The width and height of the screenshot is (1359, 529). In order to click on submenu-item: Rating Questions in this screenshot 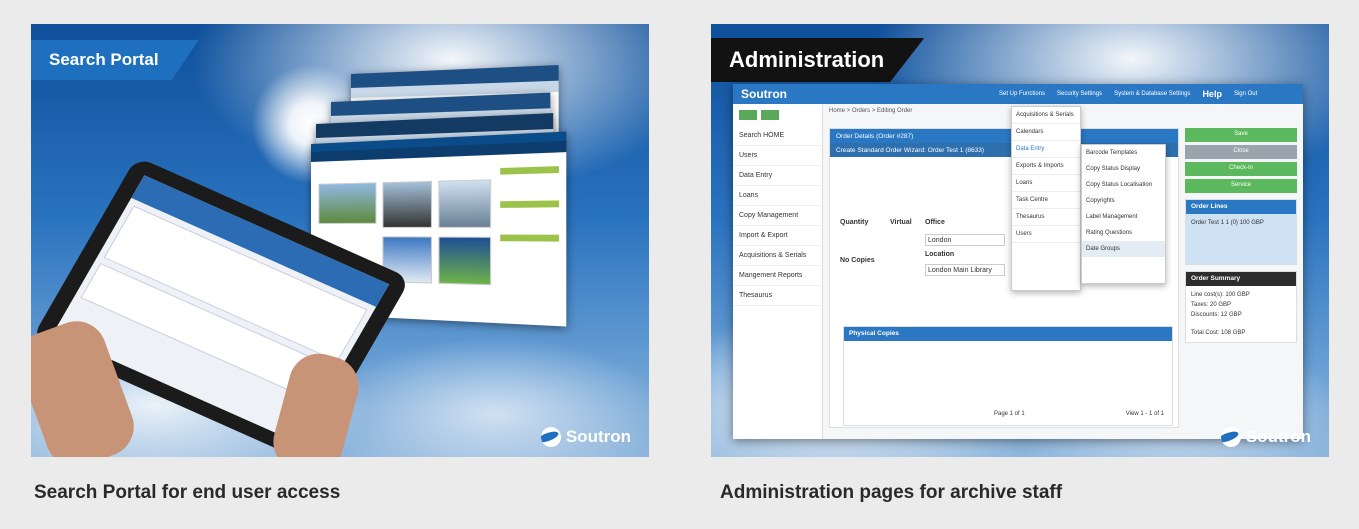, I will do `click(1123, 233)`.